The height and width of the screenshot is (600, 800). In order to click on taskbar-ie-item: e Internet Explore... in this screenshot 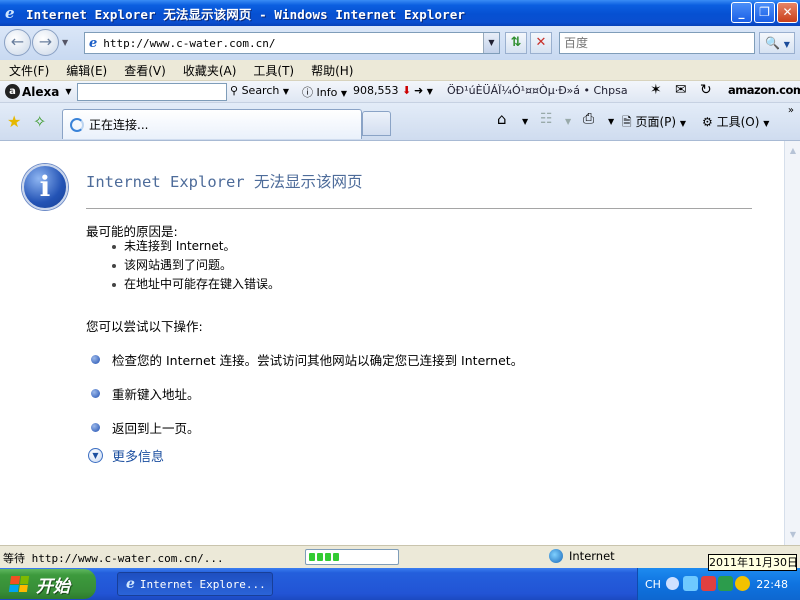, I will do `click(195, 584)`.